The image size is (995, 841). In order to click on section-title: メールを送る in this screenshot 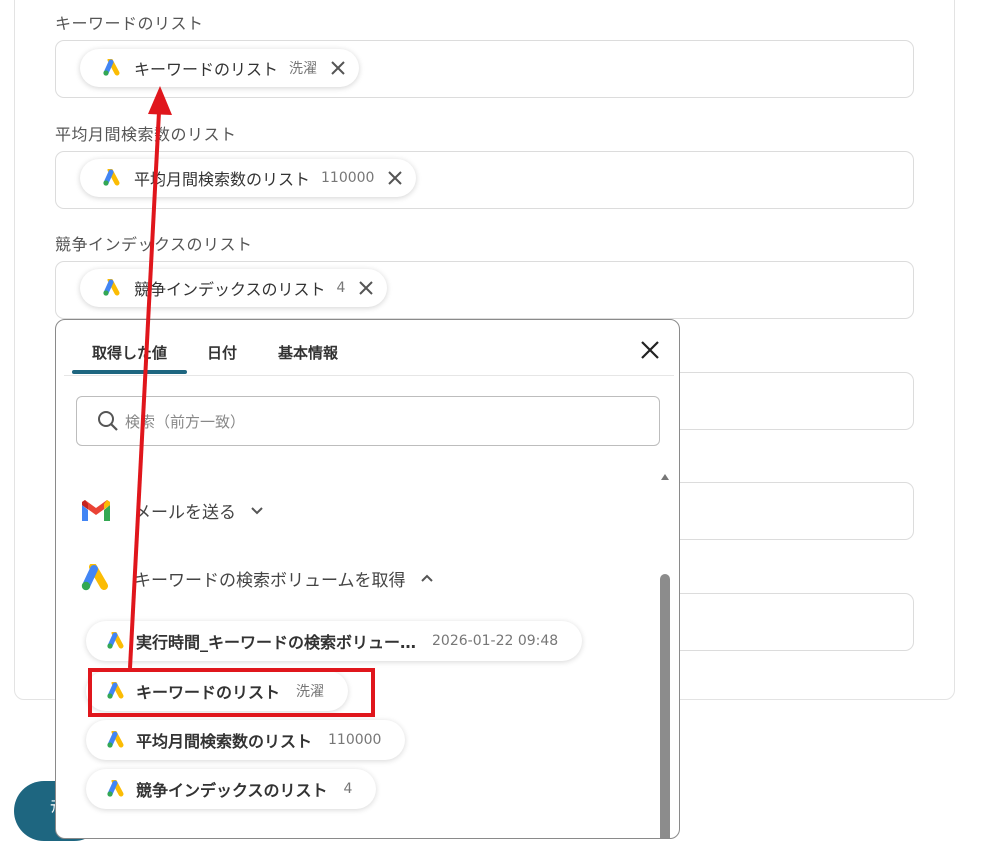, I will do `click(185, 513)`.